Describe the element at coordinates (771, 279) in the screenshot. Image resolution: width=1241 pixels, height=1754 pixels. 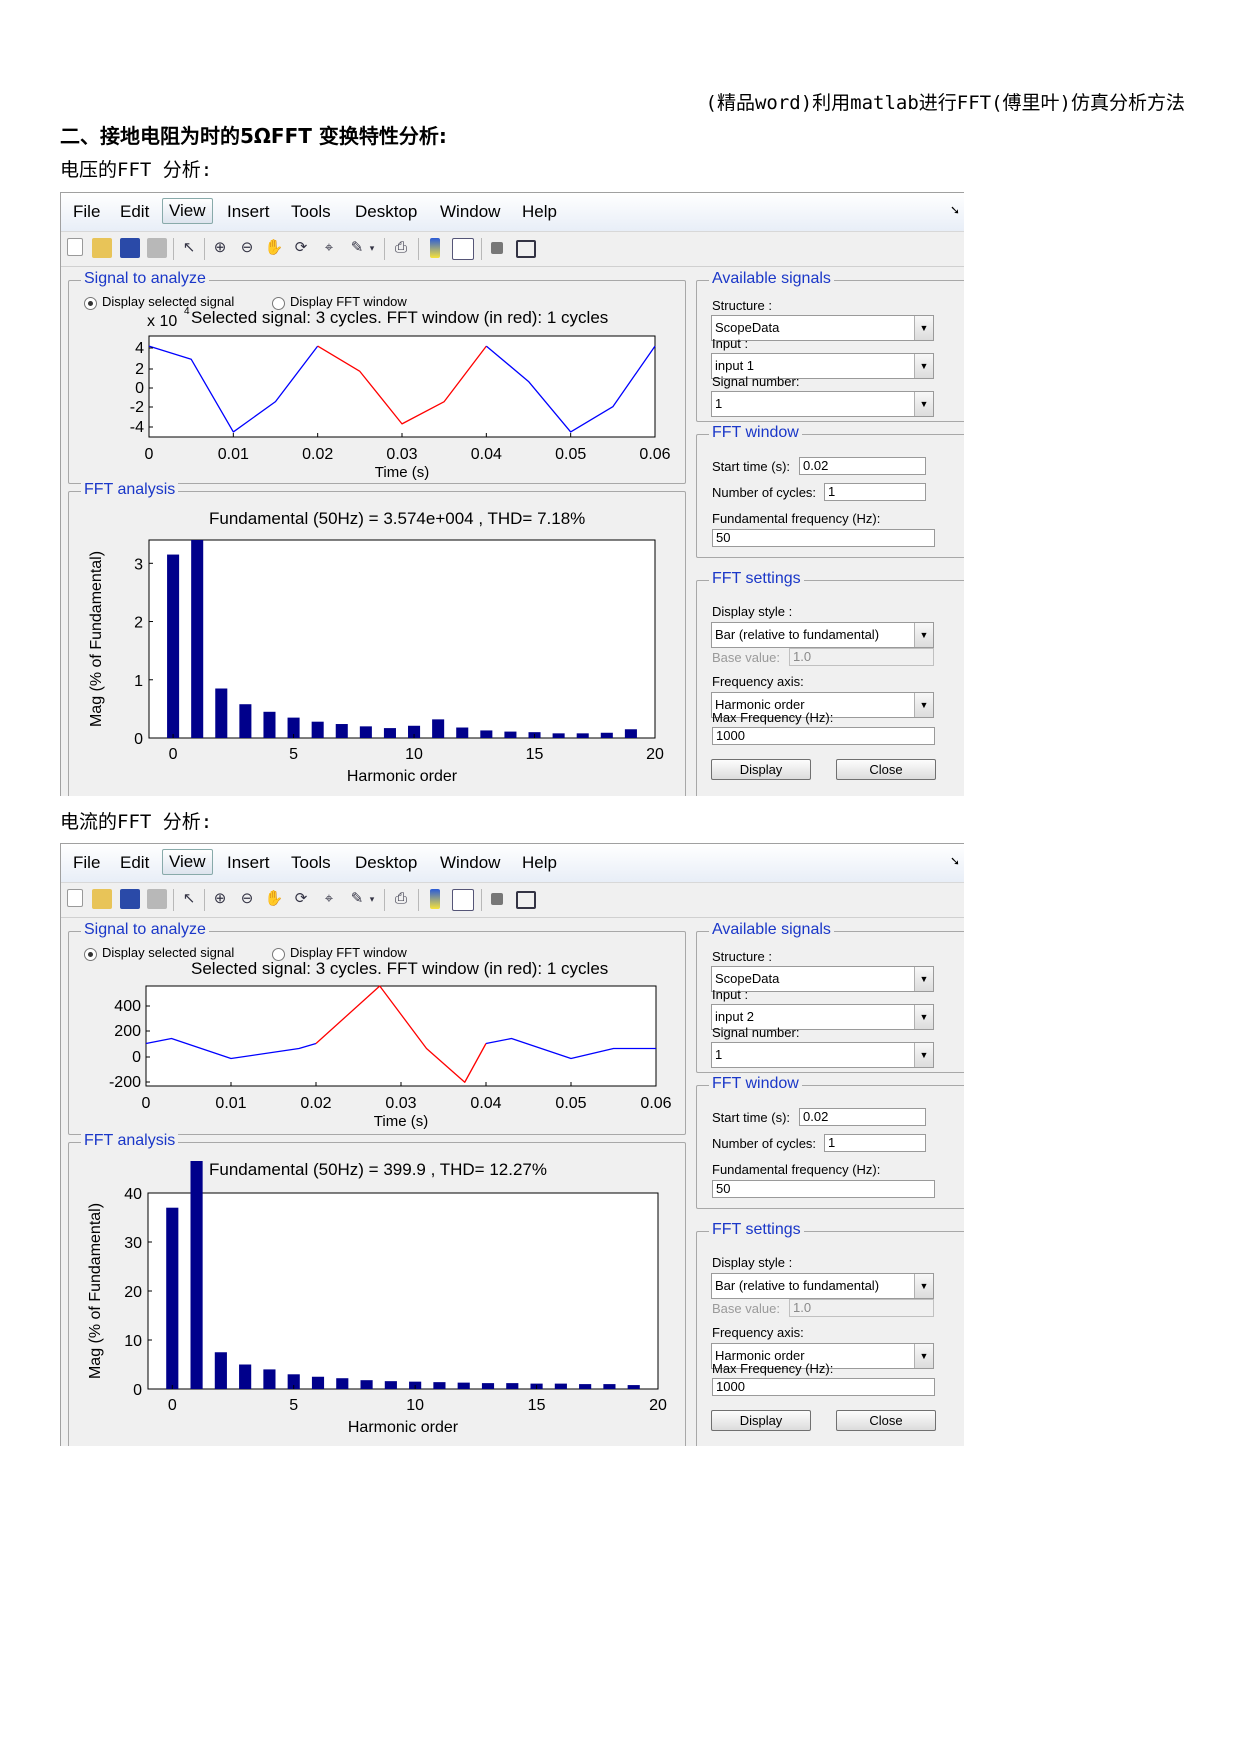
I see `available-signals-title: Available signals` at that location.